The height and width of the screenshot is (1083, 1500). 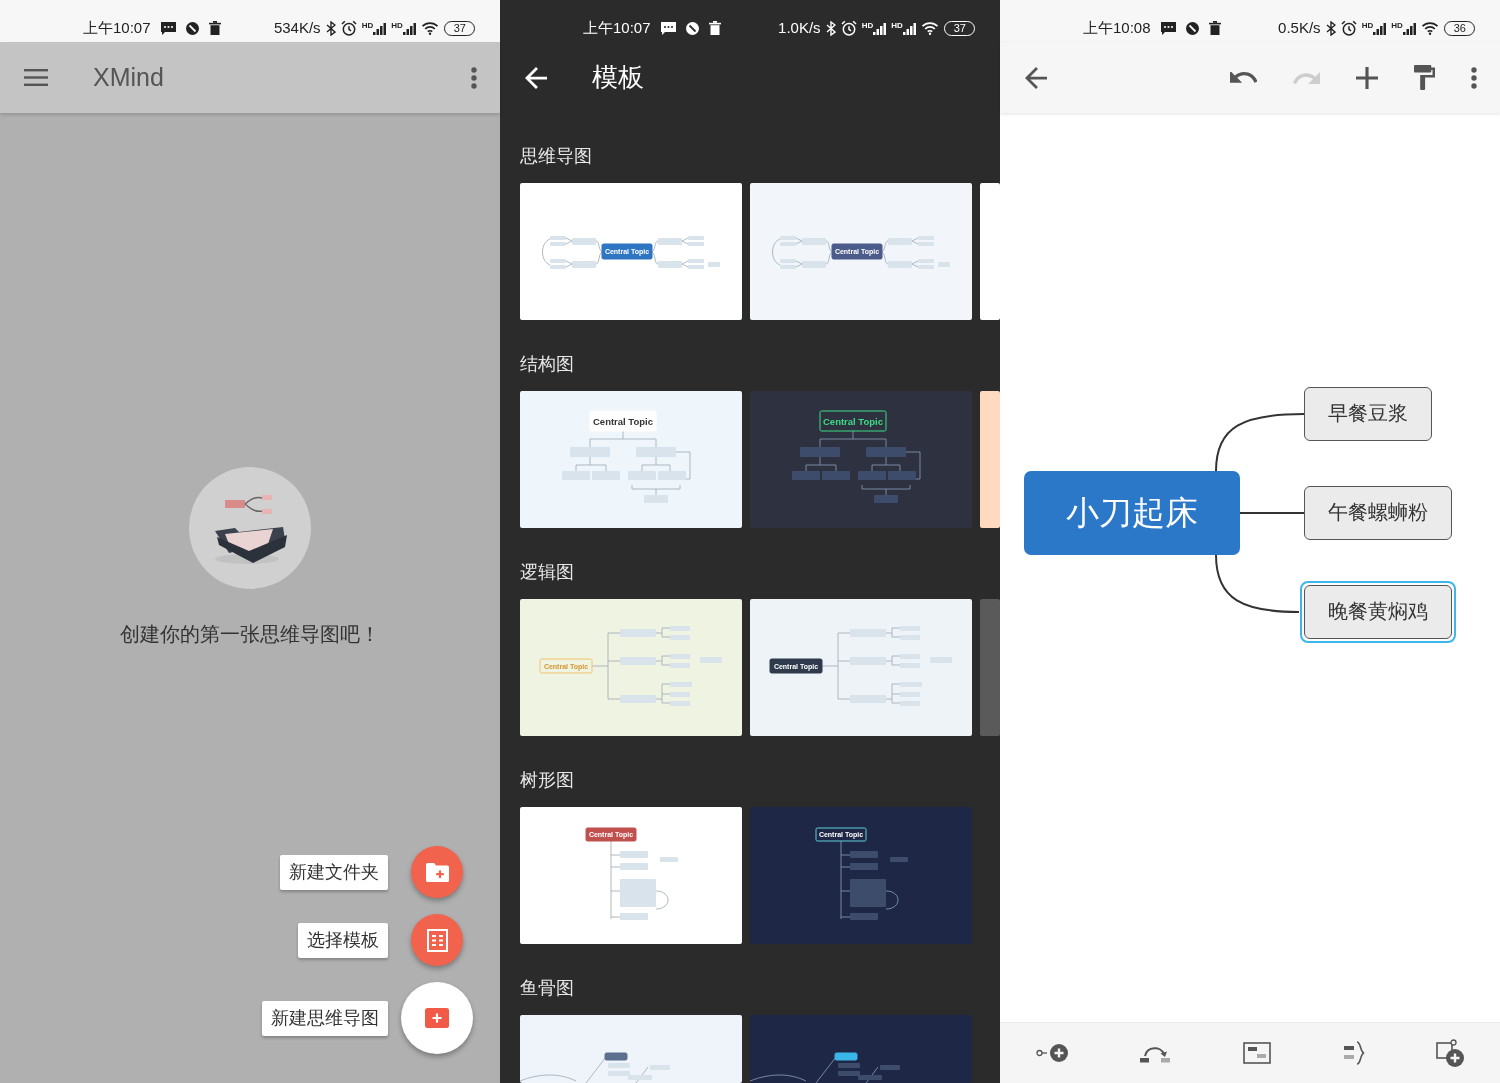 What do you see at coordinates (343, 940) in the screenshot?
I see `fab-label: 选择模板` at bounding box center [343, 940].